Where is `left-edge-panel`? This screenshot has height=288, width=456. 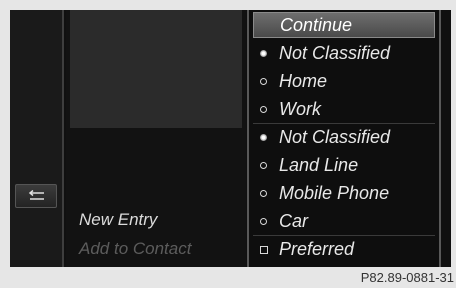 left-edge-panel is located at coordinates (36, 138).